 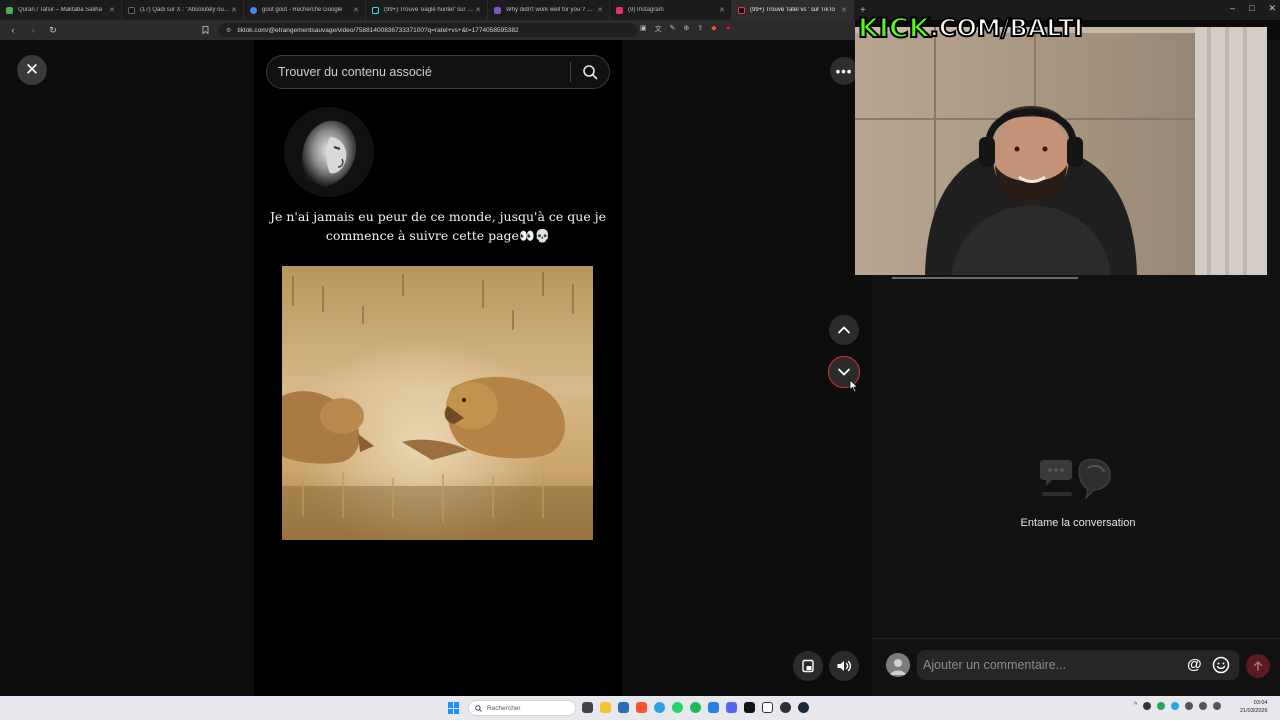 What do you see at coordinates (454, 708) in the screenshot?
I see `windows-start-icon` at bounding box center [454, 708].